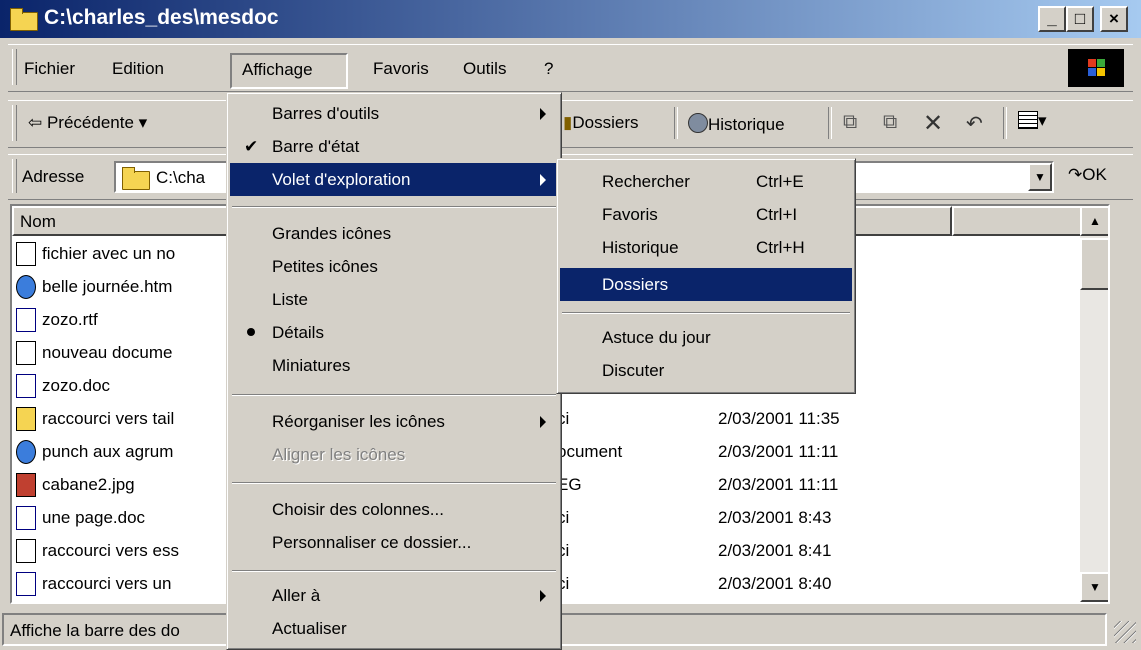  Describe the element at coordinates (107, 352) in the screenshot. I see `file-name: nouveau docume` at that location.